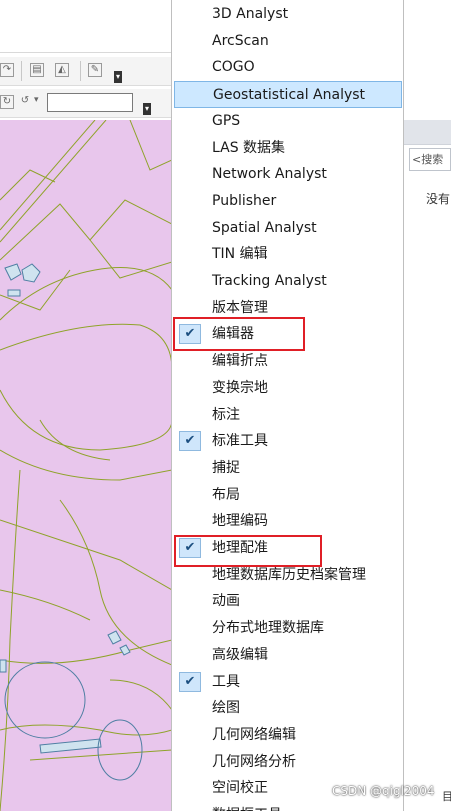  I want to click on rotate-dropdown-icon: ↺, so click(25, 102).